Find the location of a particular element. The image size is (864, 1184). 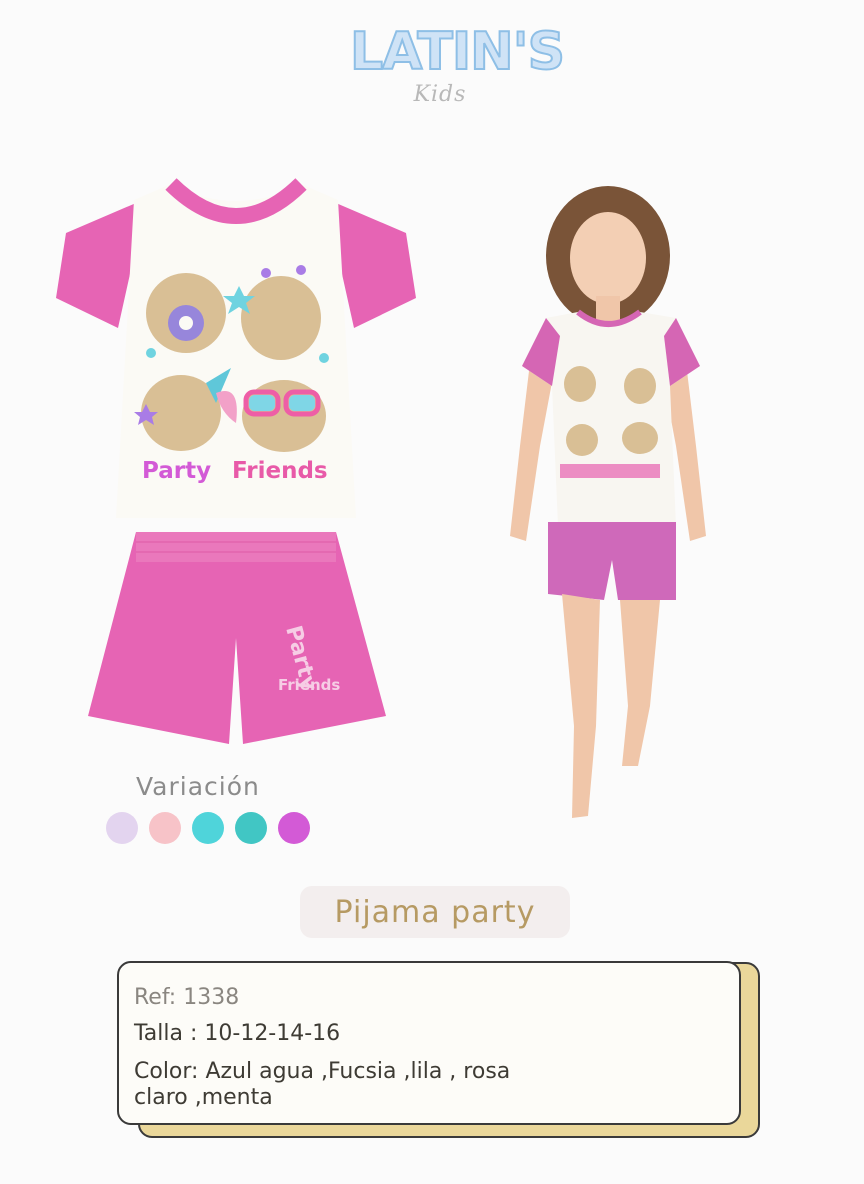

swatch-fucsia is located at coordinates (294, 828).